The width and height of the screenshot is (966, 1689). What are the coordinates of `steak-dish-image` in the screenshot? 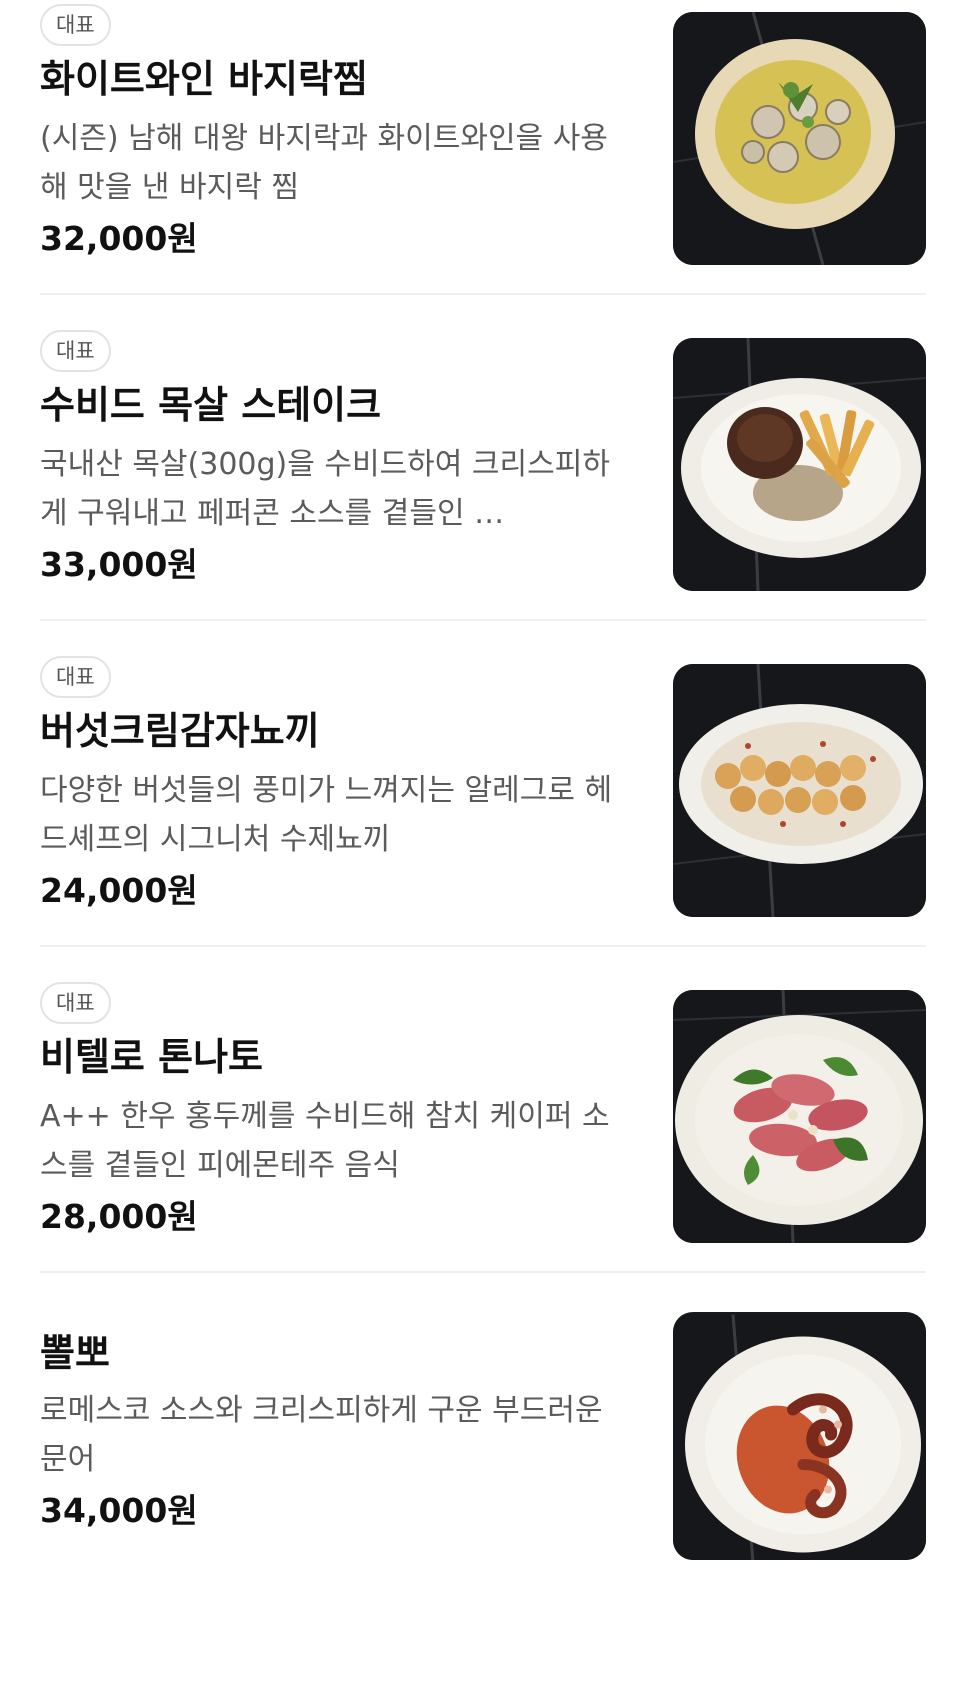 It's located at (799, 464).